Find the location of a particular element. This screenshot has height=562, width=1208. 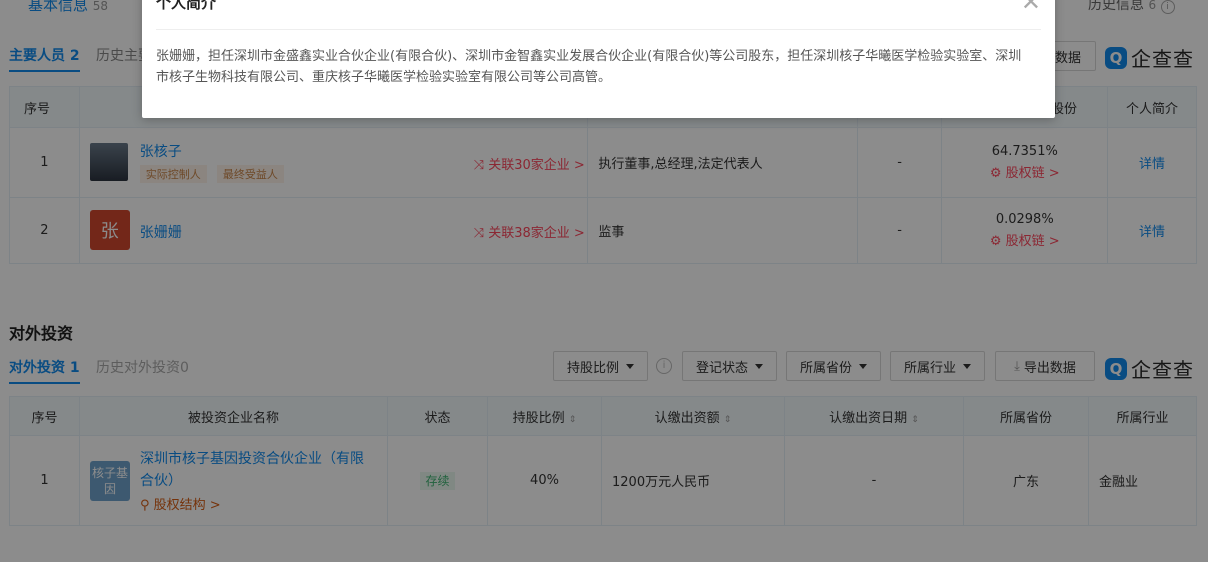

modal-title: 个人简介 is located at coordinates (186, 6).